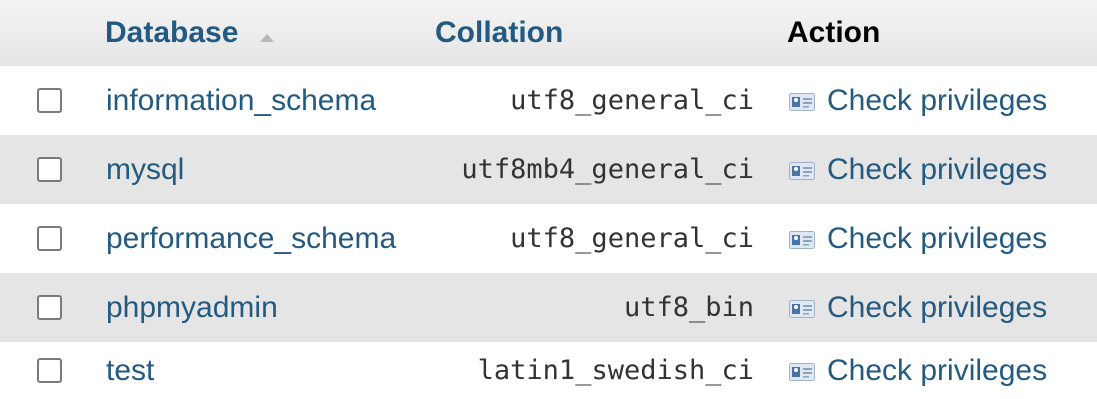 This screenshot has height=399, width=1097. Describe the element at coordinates (241, 100) in the screenshot. I see `database-link: information_schema` at that location.